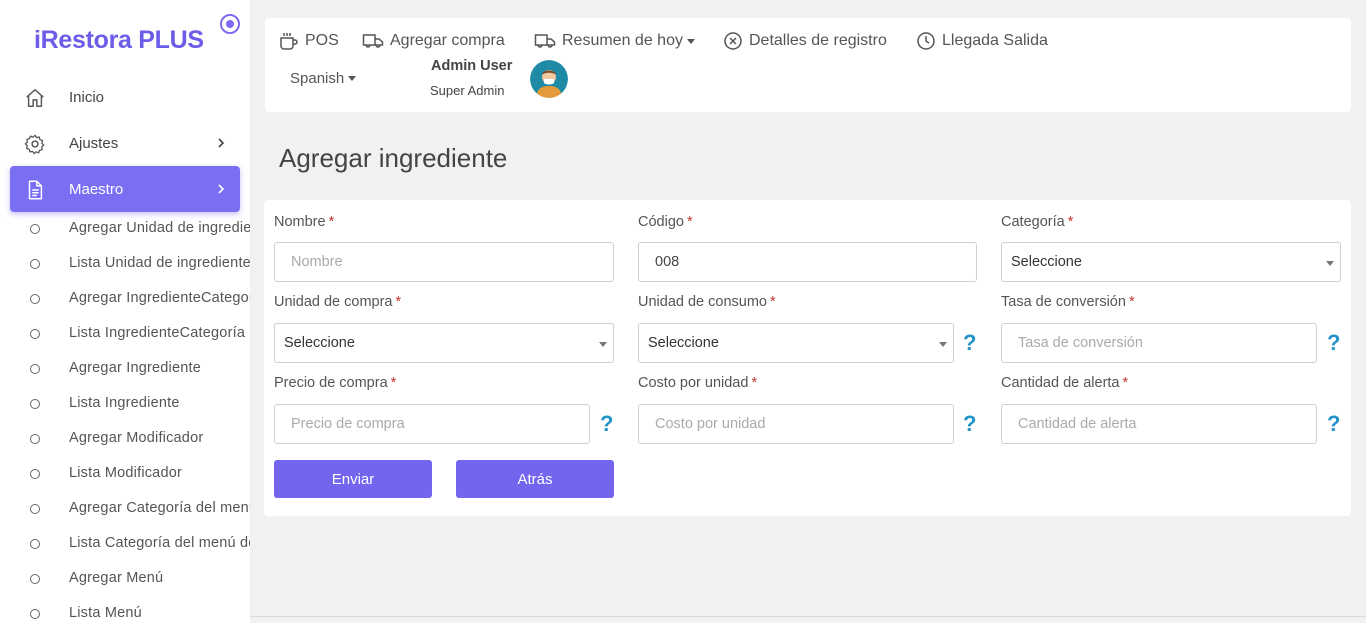 The image size is (1366, 623). I want to click on code-label-text: Código, so click(661, 222).